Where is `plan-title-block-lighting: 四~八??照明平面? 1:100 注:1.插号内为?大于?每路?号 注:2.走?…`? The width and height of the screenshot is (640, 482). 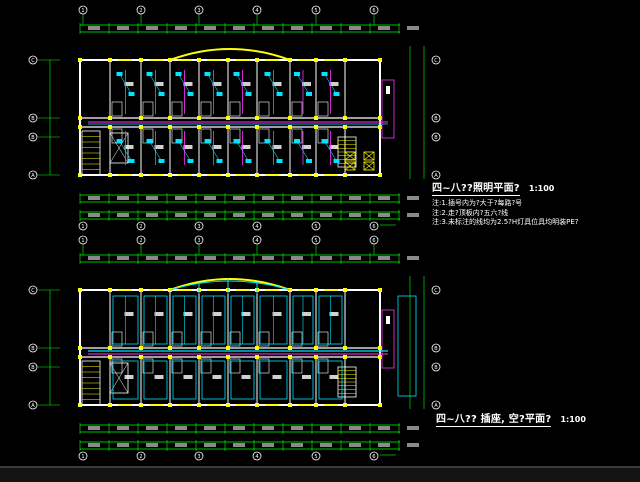
plan-title-block-lighting: 四~八??照明平面? 1:100 注:1.插号内为?大于?每路?号 注:2.走?… is located at coordinates (505, 202).